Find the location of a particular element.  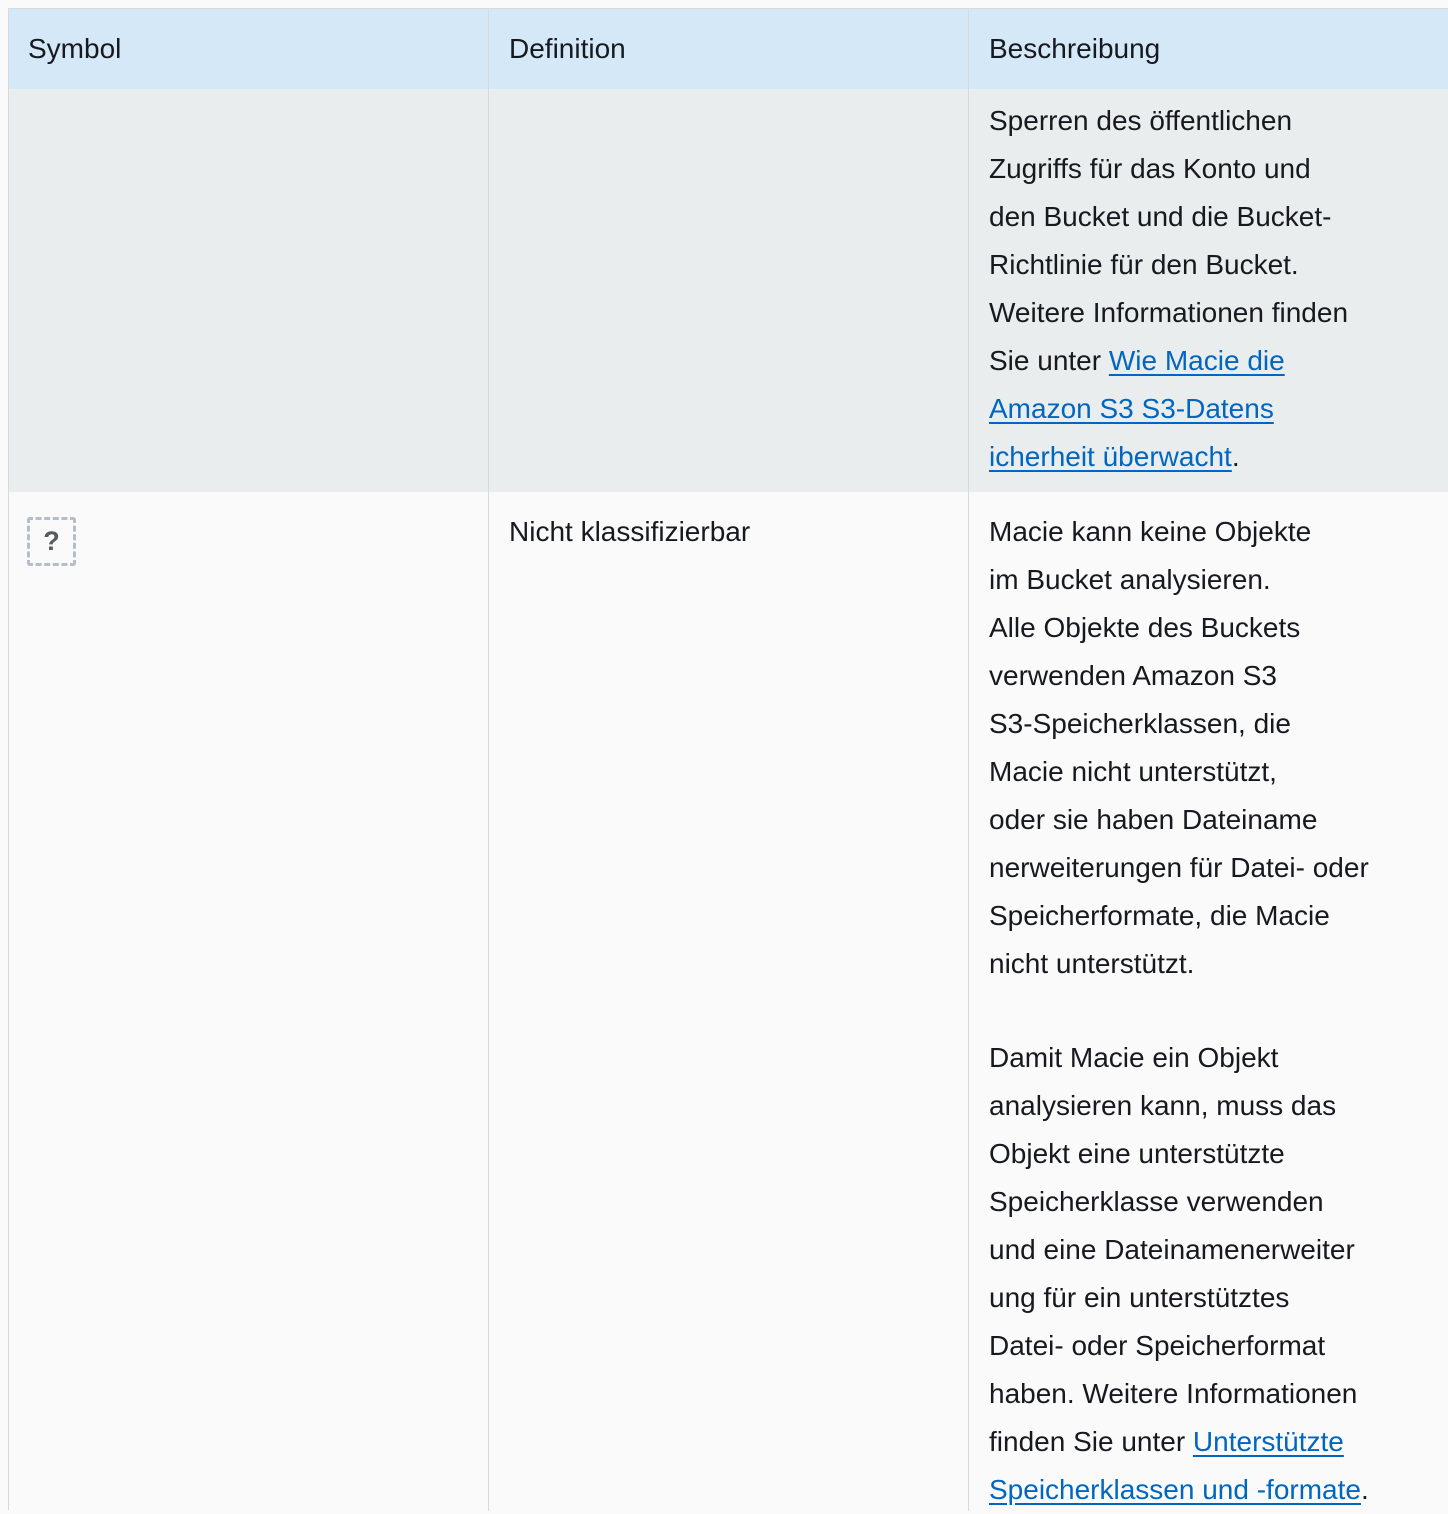

description-line: icherheit überwacht. is located at coordinates (1218, 457).